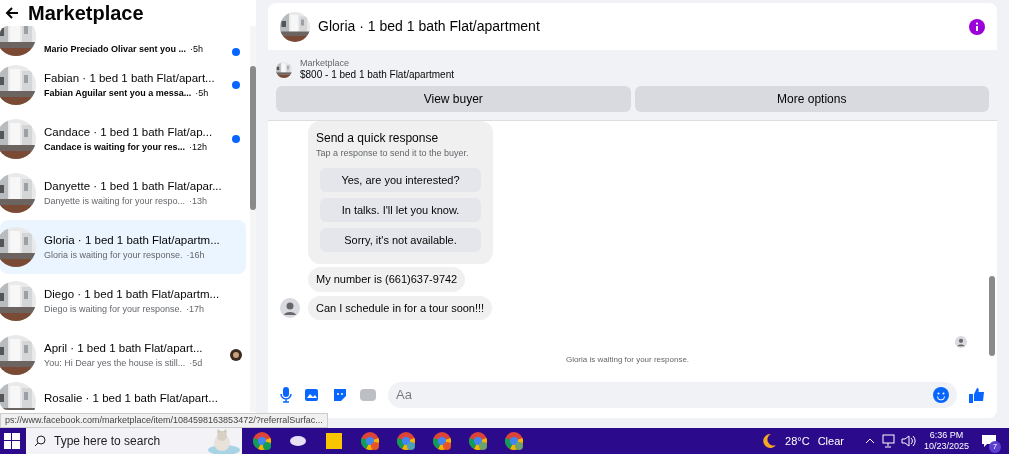  What do you see at coordinates (86, 13) in the screenshot?
I see `page-title: Marketplace` at bounding box center [86, 13].